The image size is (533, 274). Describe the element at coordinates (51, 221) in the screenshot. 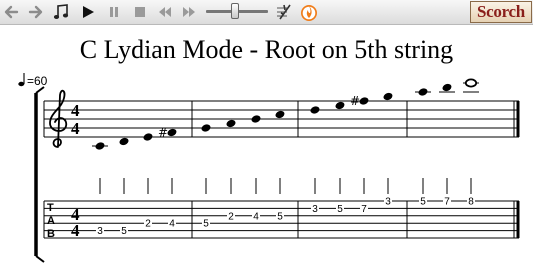

I see `tab-label-a: A` at that location.